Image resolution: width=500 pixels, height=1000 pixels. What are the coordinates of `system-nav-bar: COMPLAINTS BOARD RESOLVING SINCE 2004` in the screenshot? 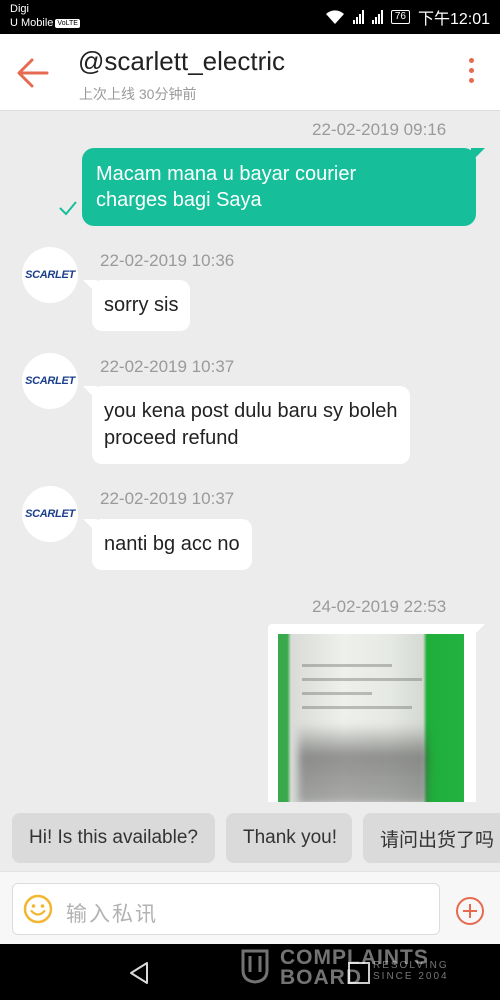 It's located at (250, 972).